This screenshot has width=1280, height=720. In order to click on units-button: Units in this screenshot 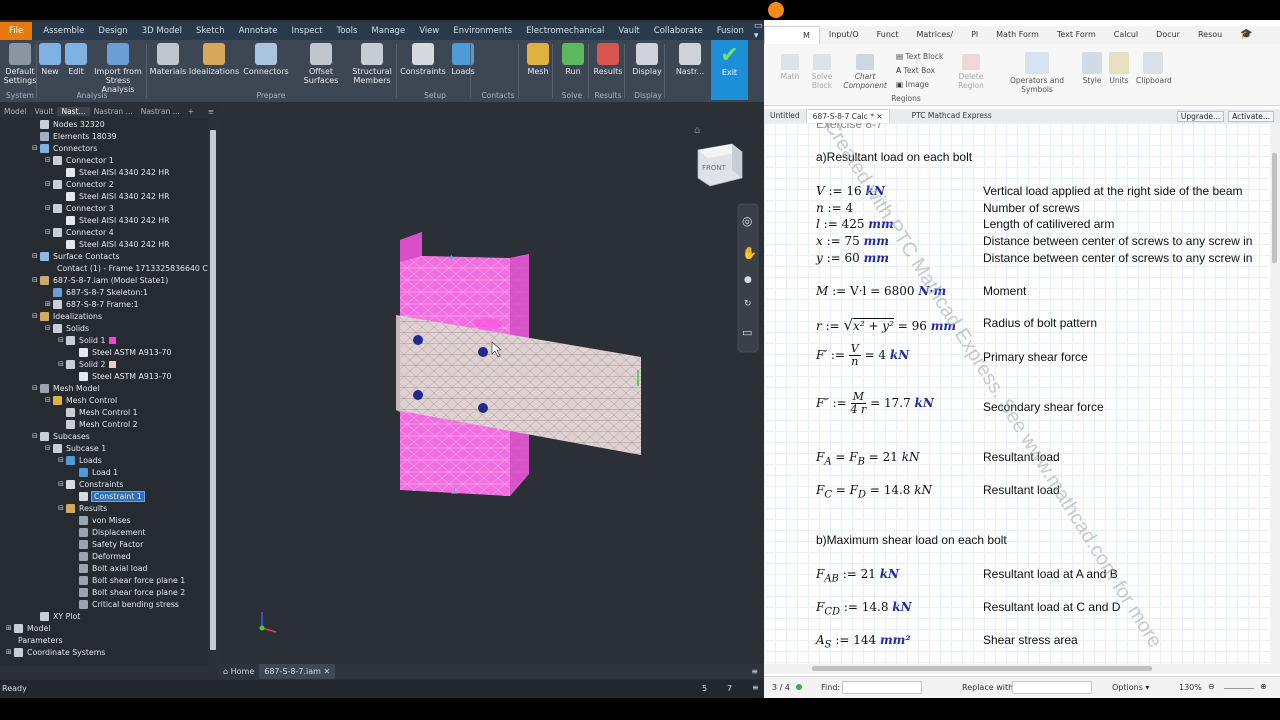, I will do `click(1119, 68)`.